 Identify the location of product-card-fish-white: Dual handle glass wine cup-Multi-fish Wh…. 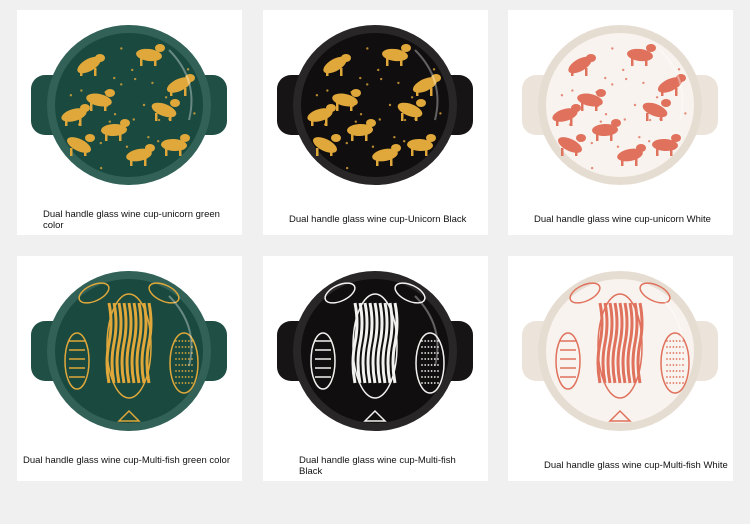
(620, 368).